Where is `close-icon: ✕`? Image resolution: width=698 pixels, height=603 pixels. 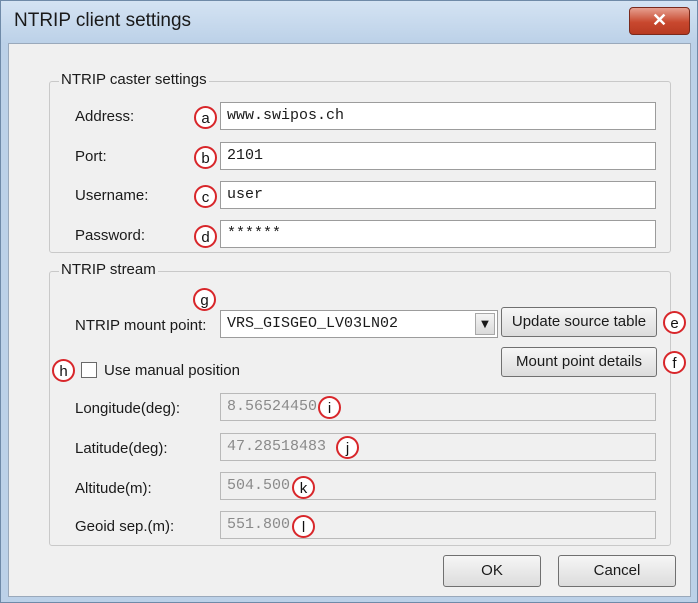
close-icon: ✕ is located at coordinates (659, 20).